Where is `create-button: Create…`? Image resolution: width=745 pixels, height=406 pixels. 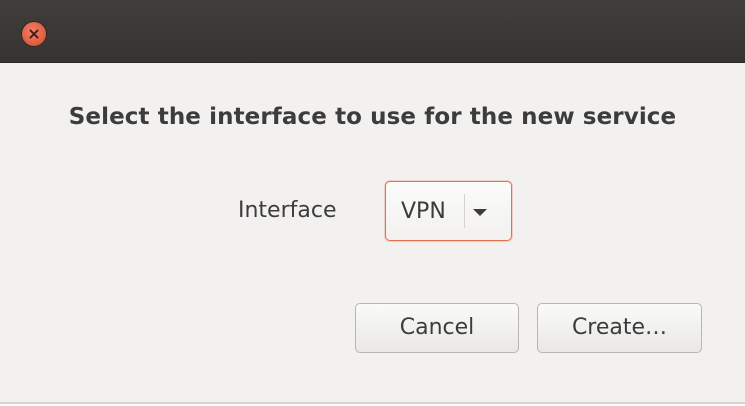 create-button: Create… is located at coordinates (619, 328).